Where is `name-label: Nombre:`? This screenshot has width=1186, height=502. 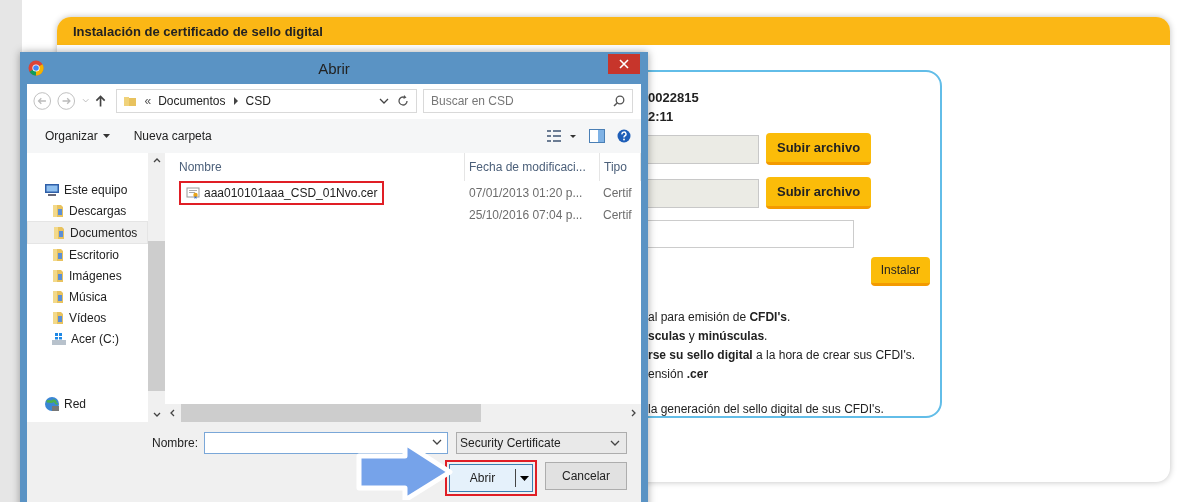 name-label: Nombre: is located at coordinates (175, 443).